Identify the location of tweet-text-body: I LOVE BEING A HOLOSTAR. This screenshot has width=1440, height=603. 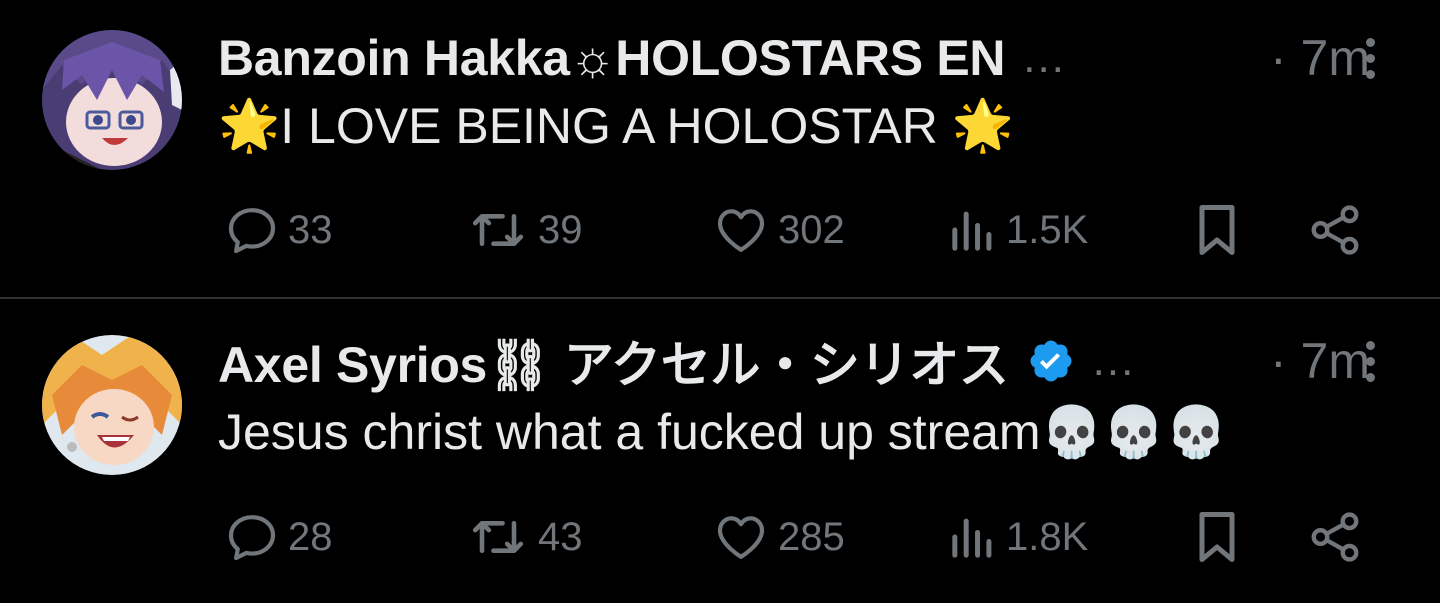
(609, 125).